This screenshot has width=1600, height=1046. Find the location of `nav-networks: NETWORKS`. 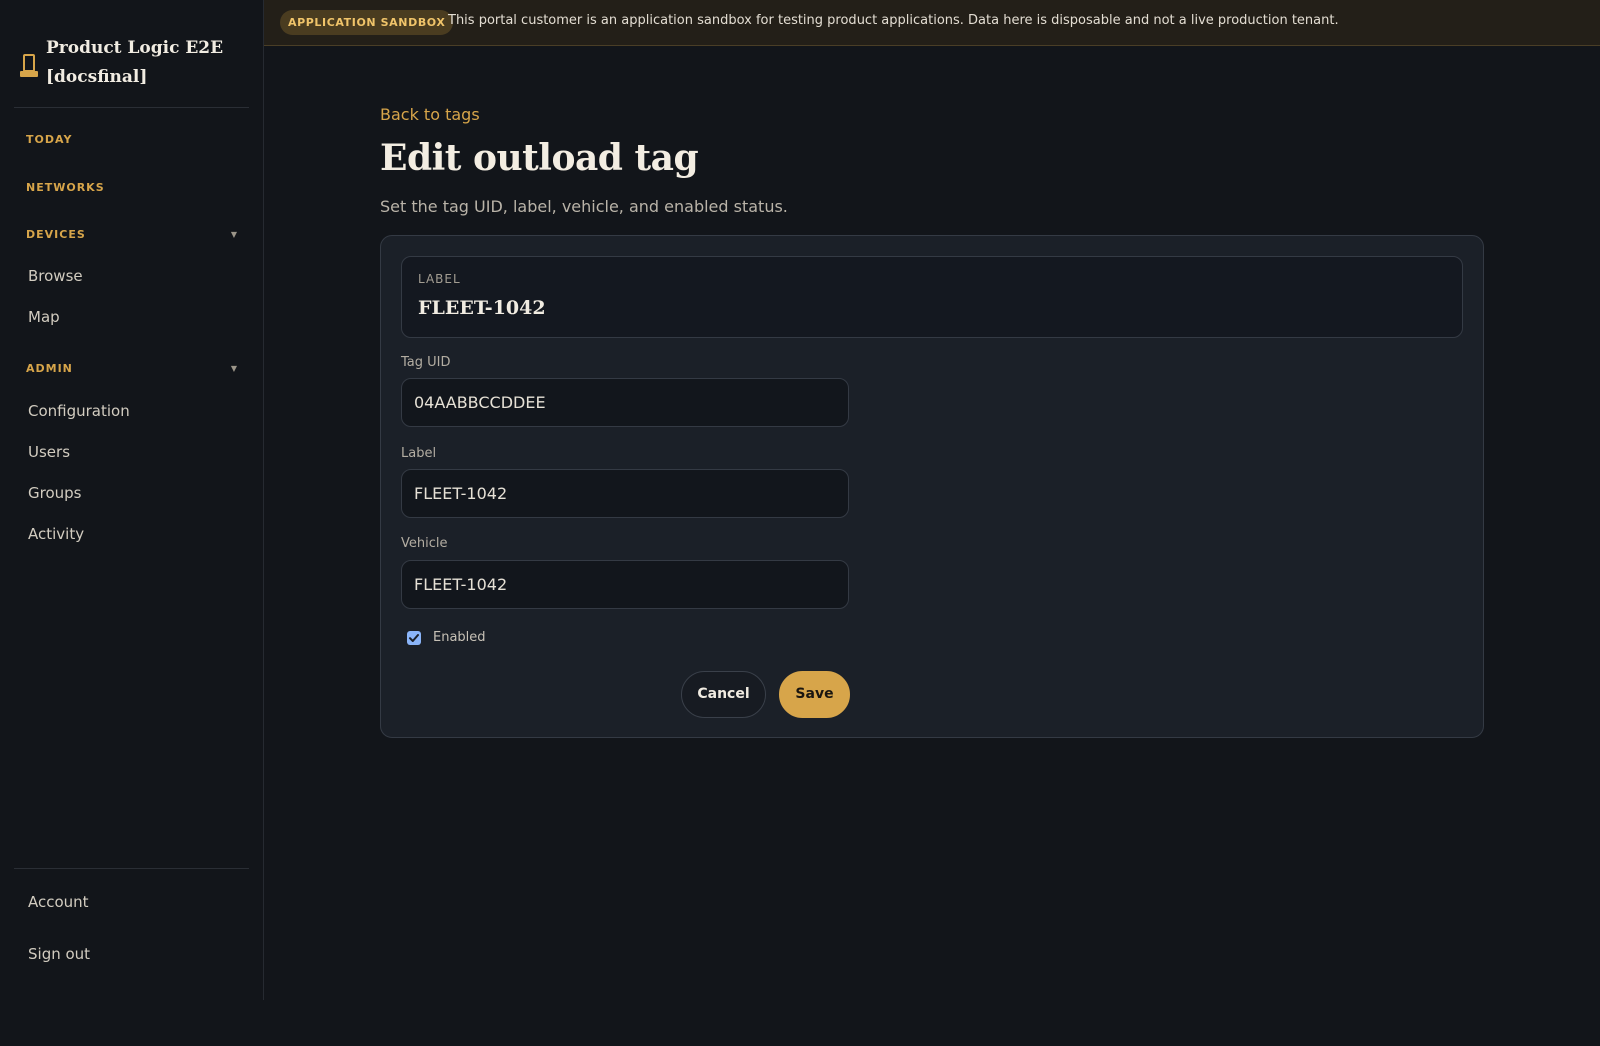

nav-networks: NETWORKS is located at coordinates (132, 188).